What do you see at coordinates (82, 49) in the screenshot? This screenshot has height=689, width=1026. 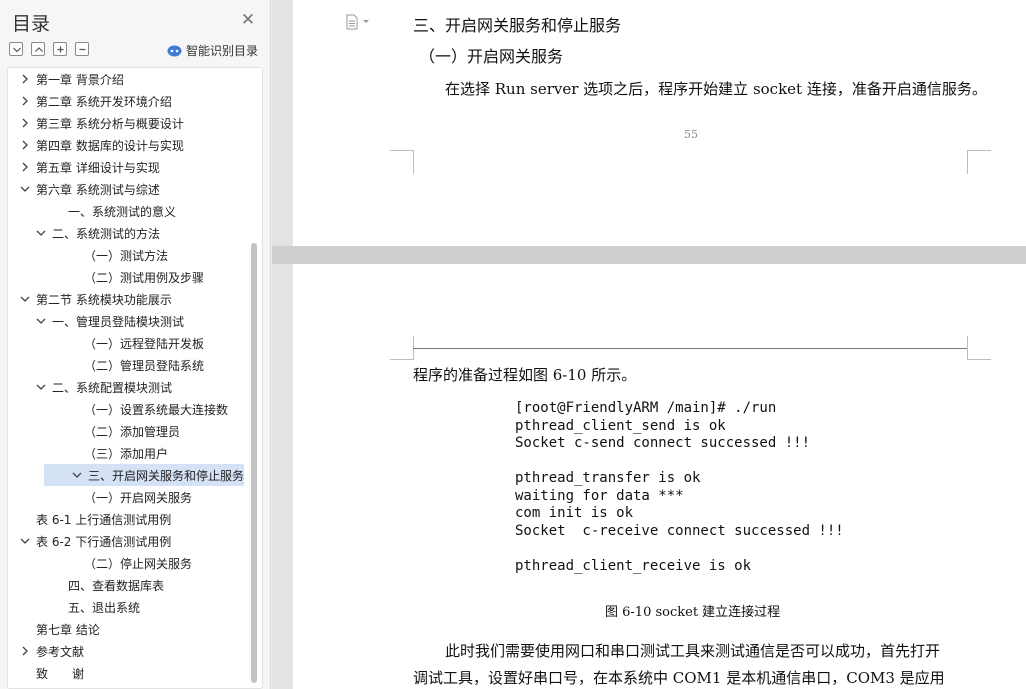 I see `minus-icon` at bounding box center [82, 49].